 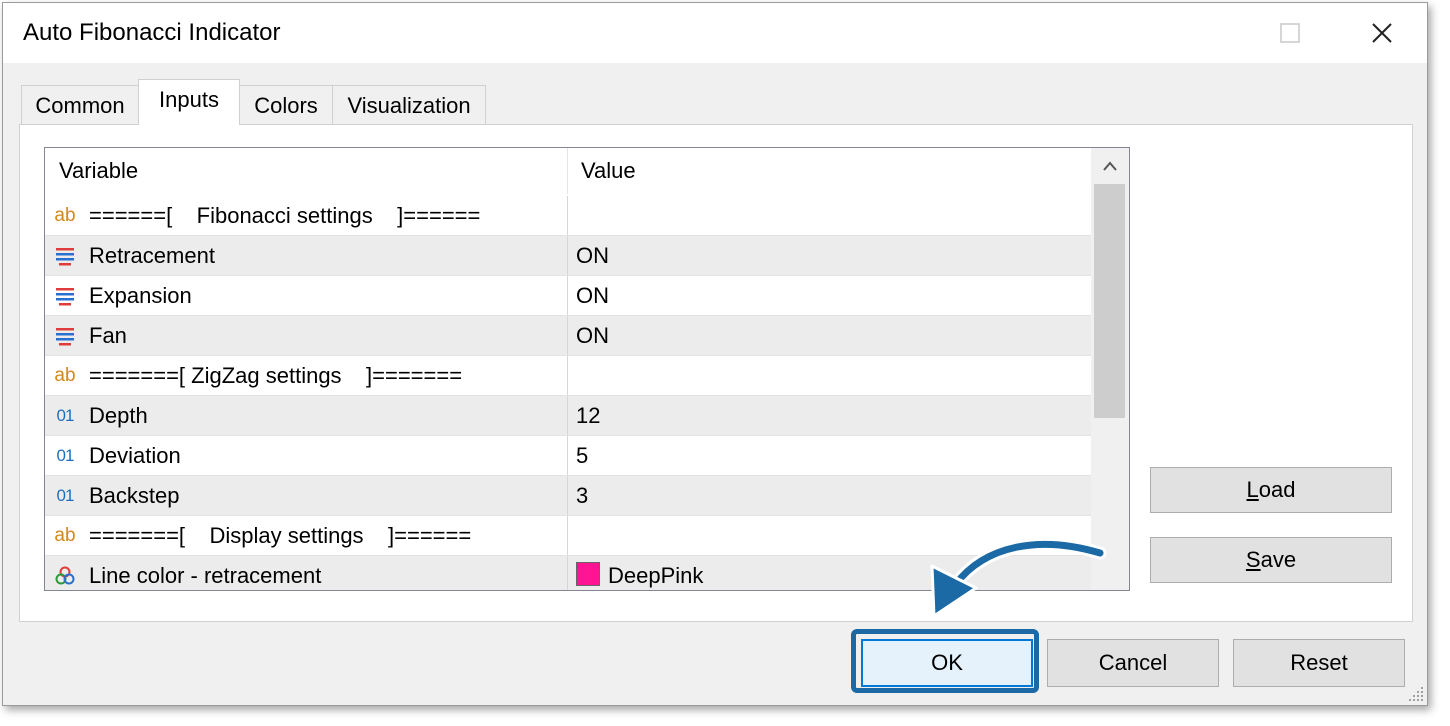 What do you see at coordinates (285, 215) in the screenshot?
I see `variable-name: ======[ Fibonacci settings ]======` at bounding box center [285, 215].